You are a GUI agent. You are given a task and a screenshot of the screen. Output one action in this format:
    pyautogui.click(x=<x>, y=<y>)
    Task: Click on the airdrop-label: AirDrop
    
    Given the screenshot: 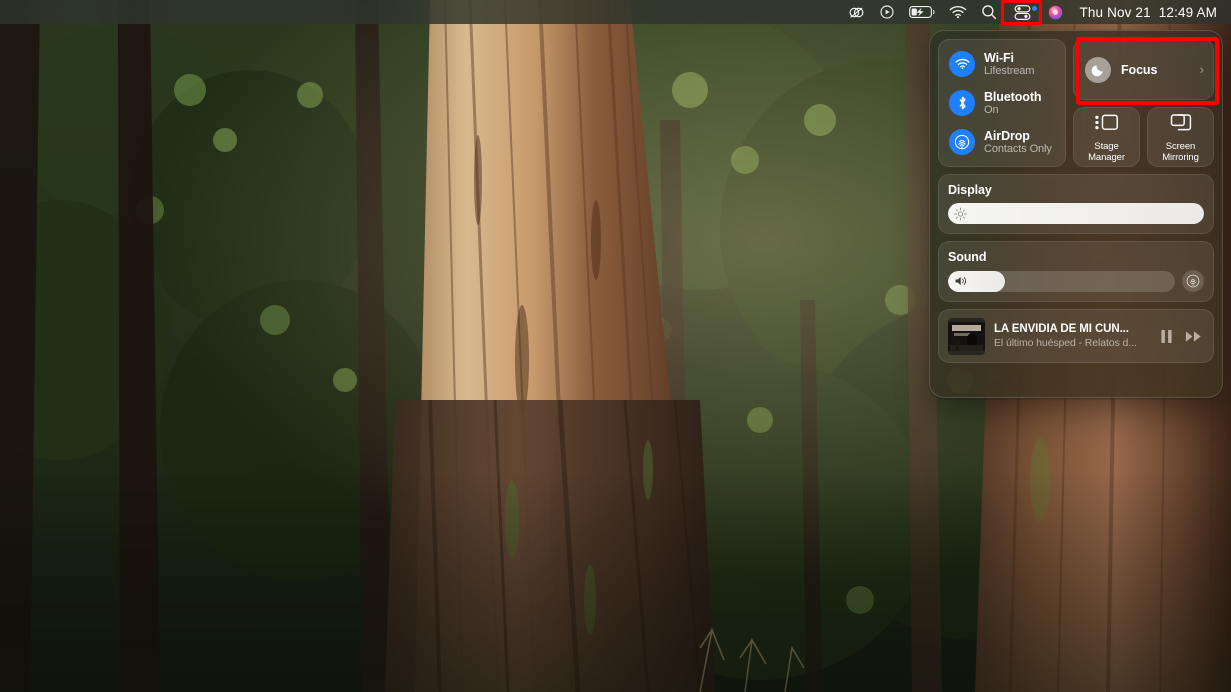 What is the action you would take?
    pyautogui.click(x=1007, y=135)
    